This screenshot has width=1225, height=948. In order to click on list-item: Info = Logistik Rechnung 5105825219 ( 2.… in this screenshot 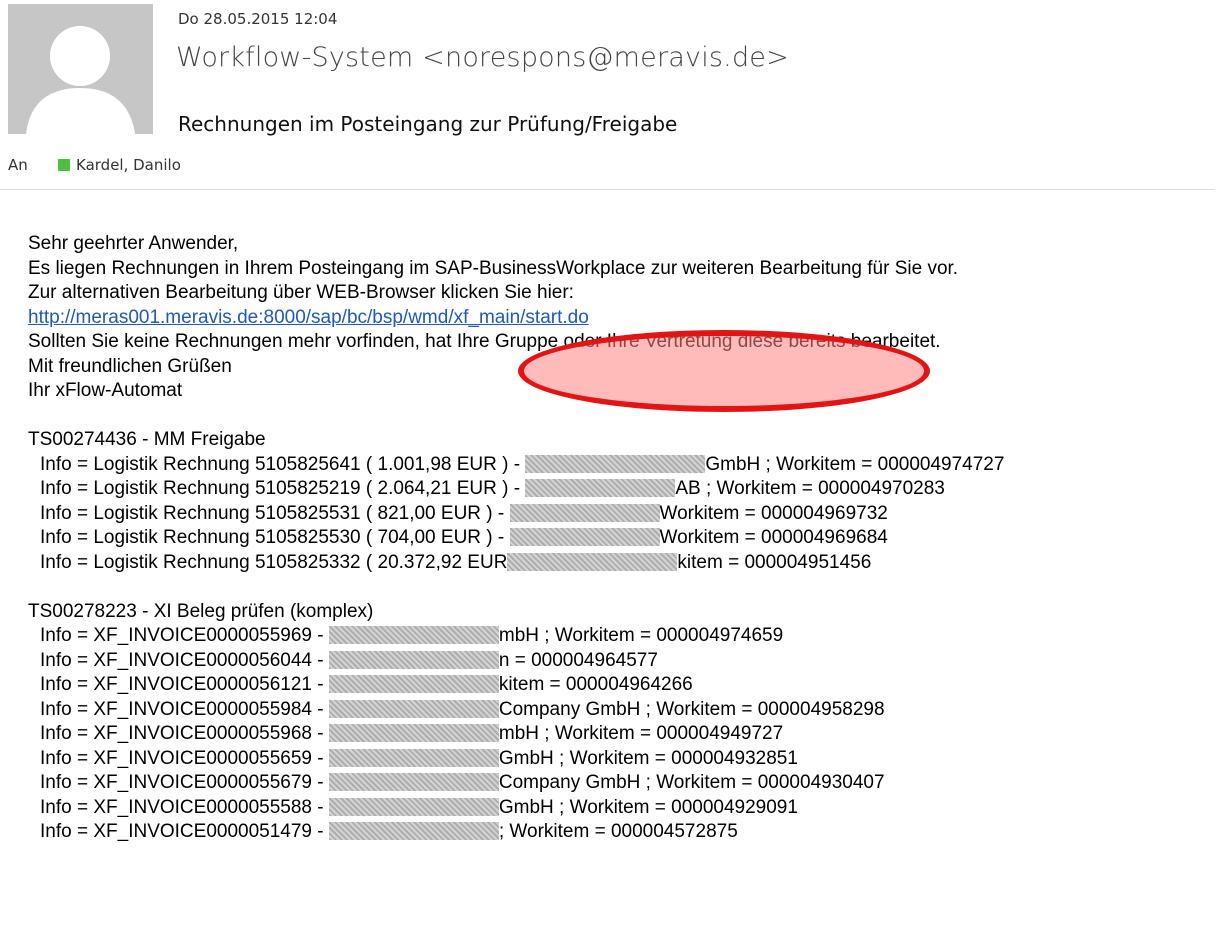, I will do `click(492, 488)`.